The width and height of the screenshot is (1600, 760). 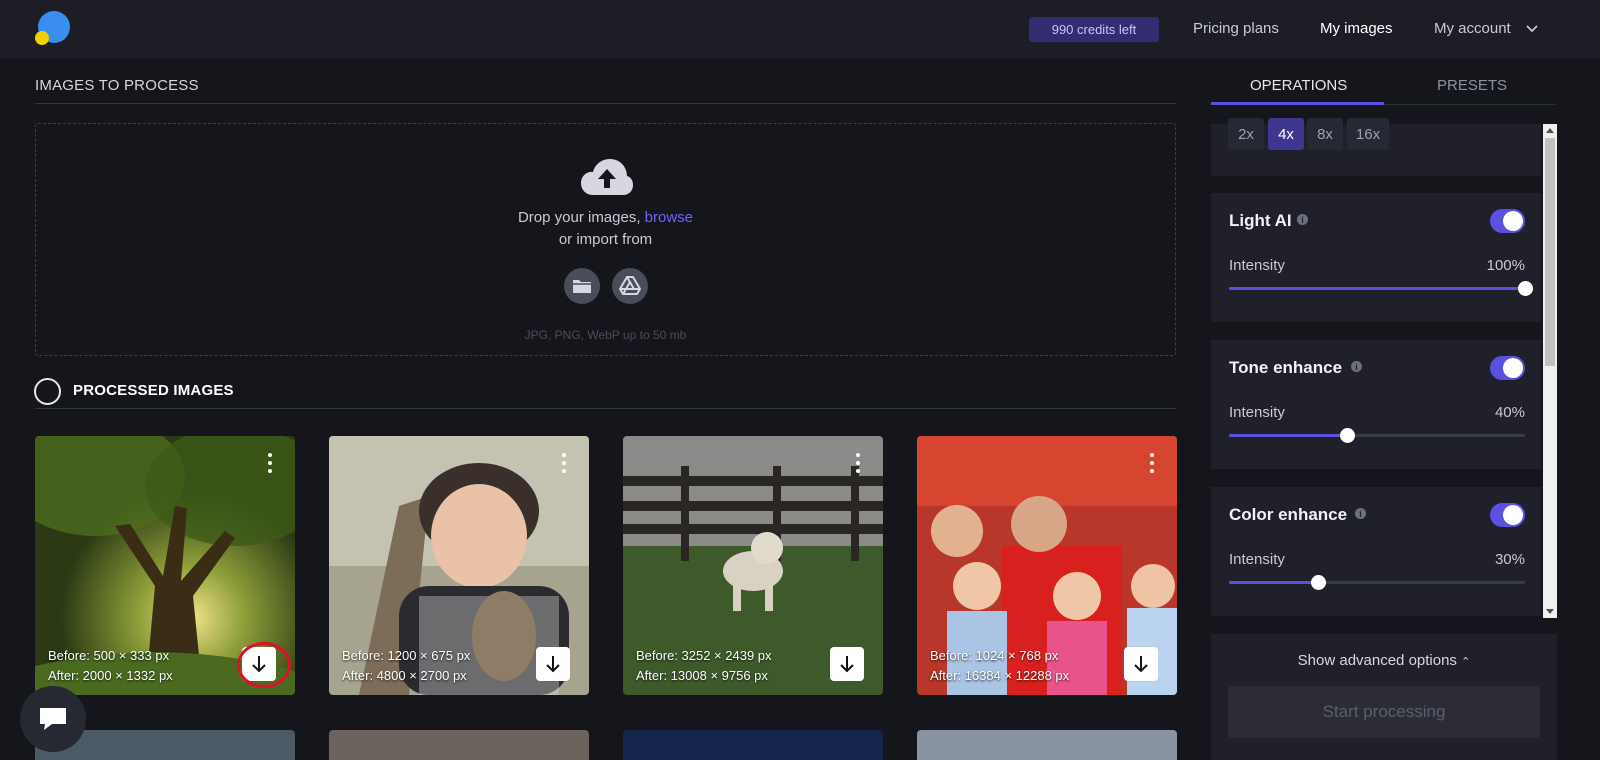 I want to click on before-size: Before: 1200 × 675 px, so click(x=406, y=655).